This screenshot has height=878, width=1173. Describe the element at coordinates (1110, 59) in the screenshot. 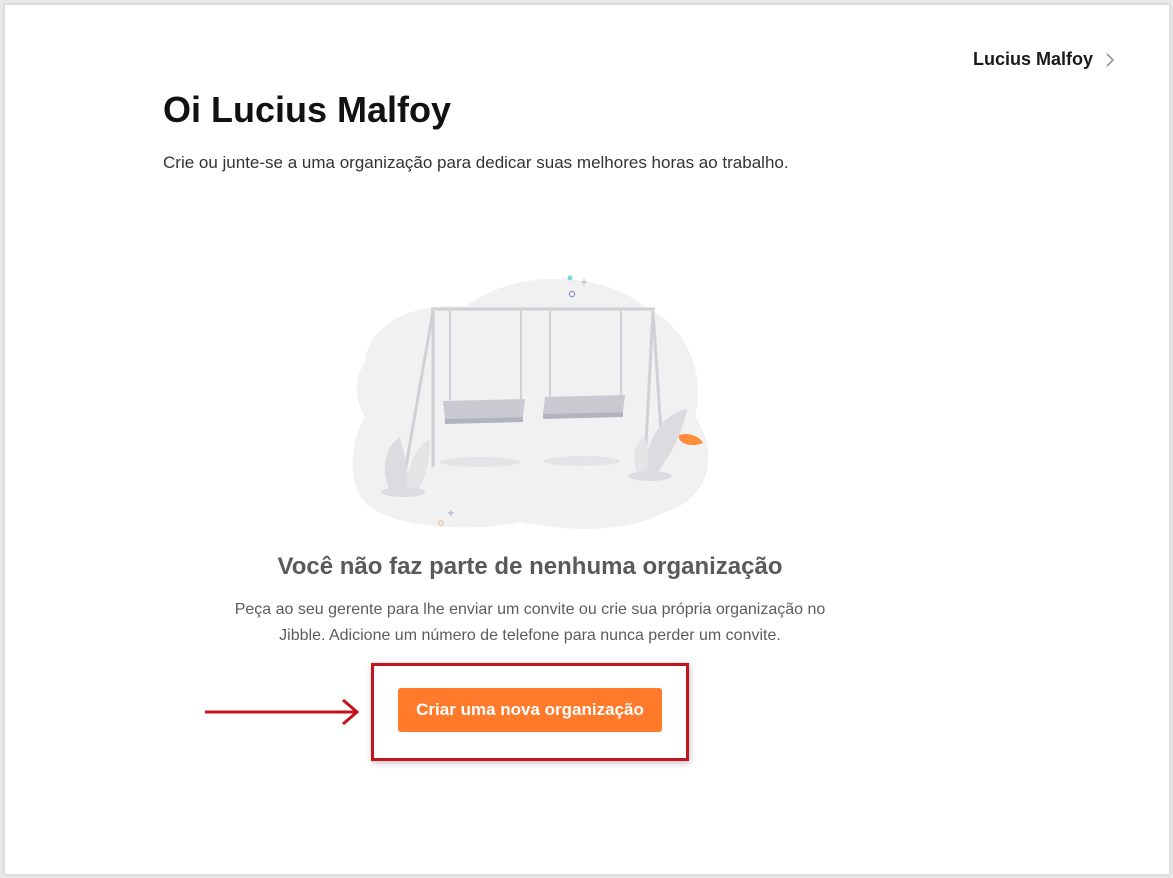

I see `chevron-right-icon` at that location.